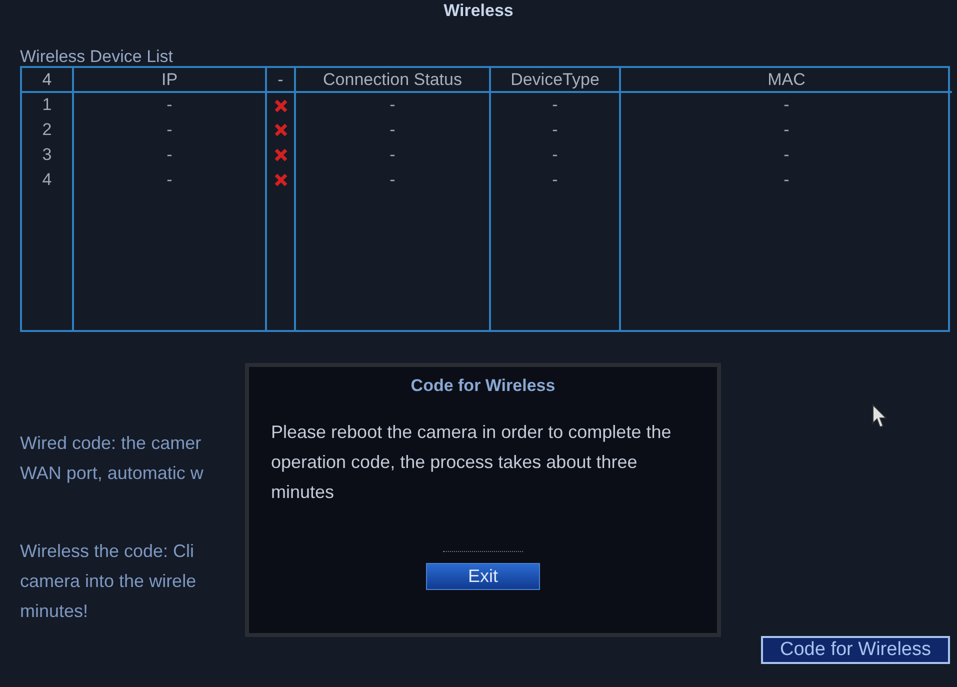 Image resolution: width=957 pixels, height=687 pixels. I want to click on exit-button: Exit, so click(483, 576).